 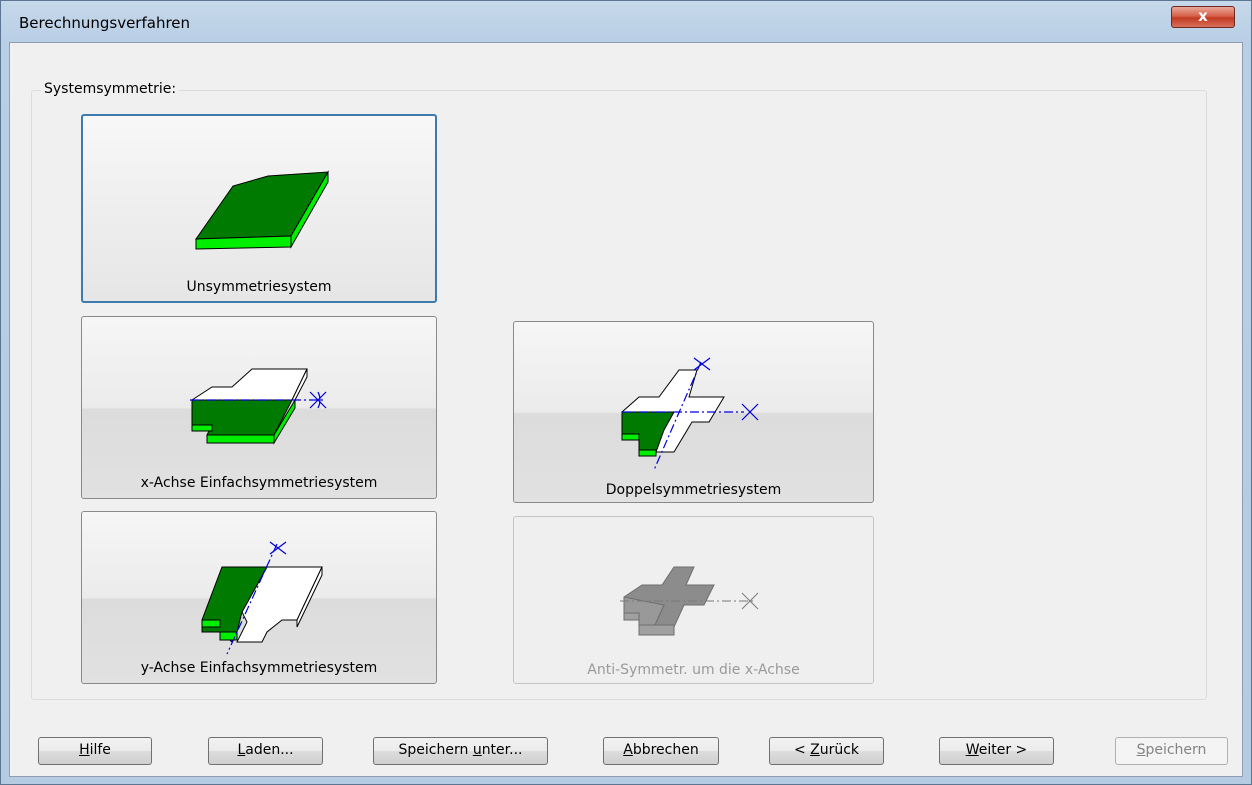 What do you see at coordinates (1003, 750) in the screenshot?
I see `next-button-label: eiter >` at bounding box center [1003, 750].